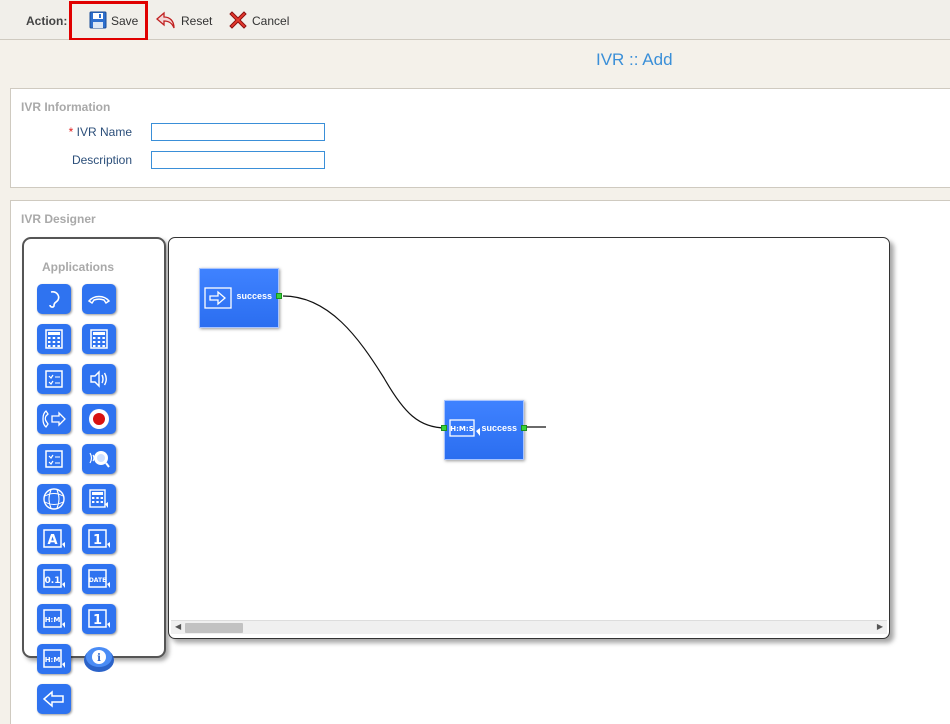 The height and width of the screenshot is (724, 950). I want to click on scroll-right-arrow-icon: ▶, so click(880, 626).